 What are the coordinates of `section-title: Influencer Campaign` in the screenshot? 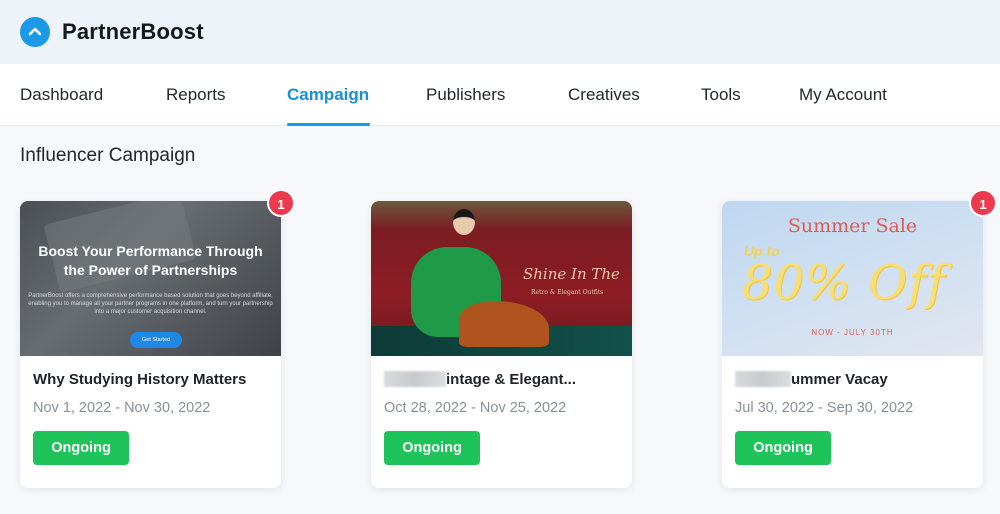 It's located at (108, 155).